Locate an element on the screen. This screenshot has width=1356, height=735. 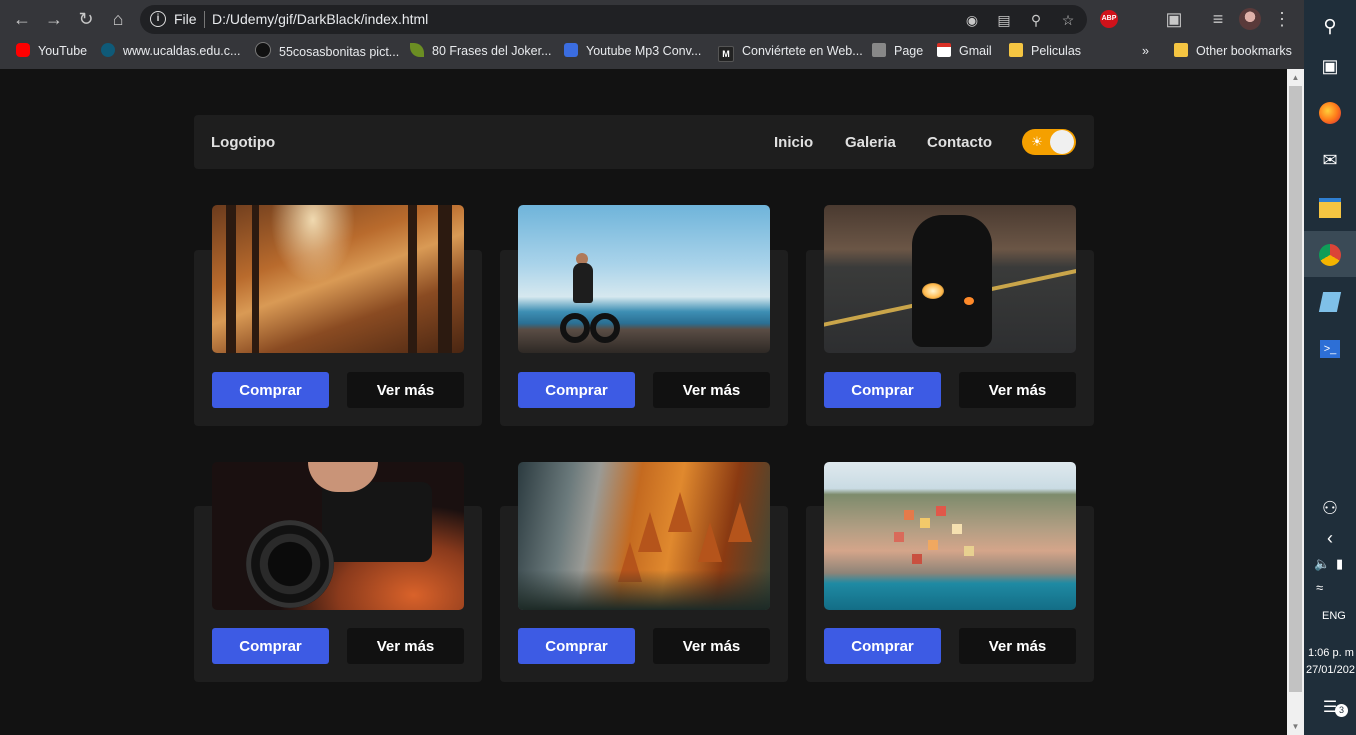
url-scheme: File is located at coordinates (185, 19).